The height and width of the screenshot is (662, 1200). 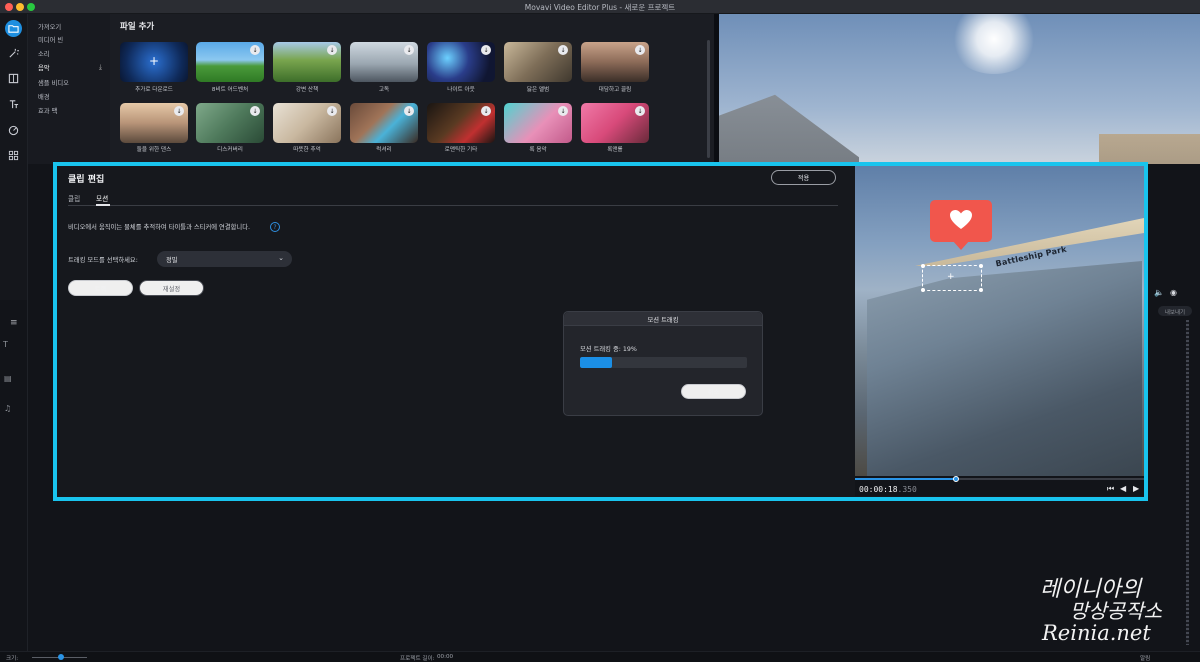 I want to click on timecode: 00:00:18.350, so click(x=888, y=489).